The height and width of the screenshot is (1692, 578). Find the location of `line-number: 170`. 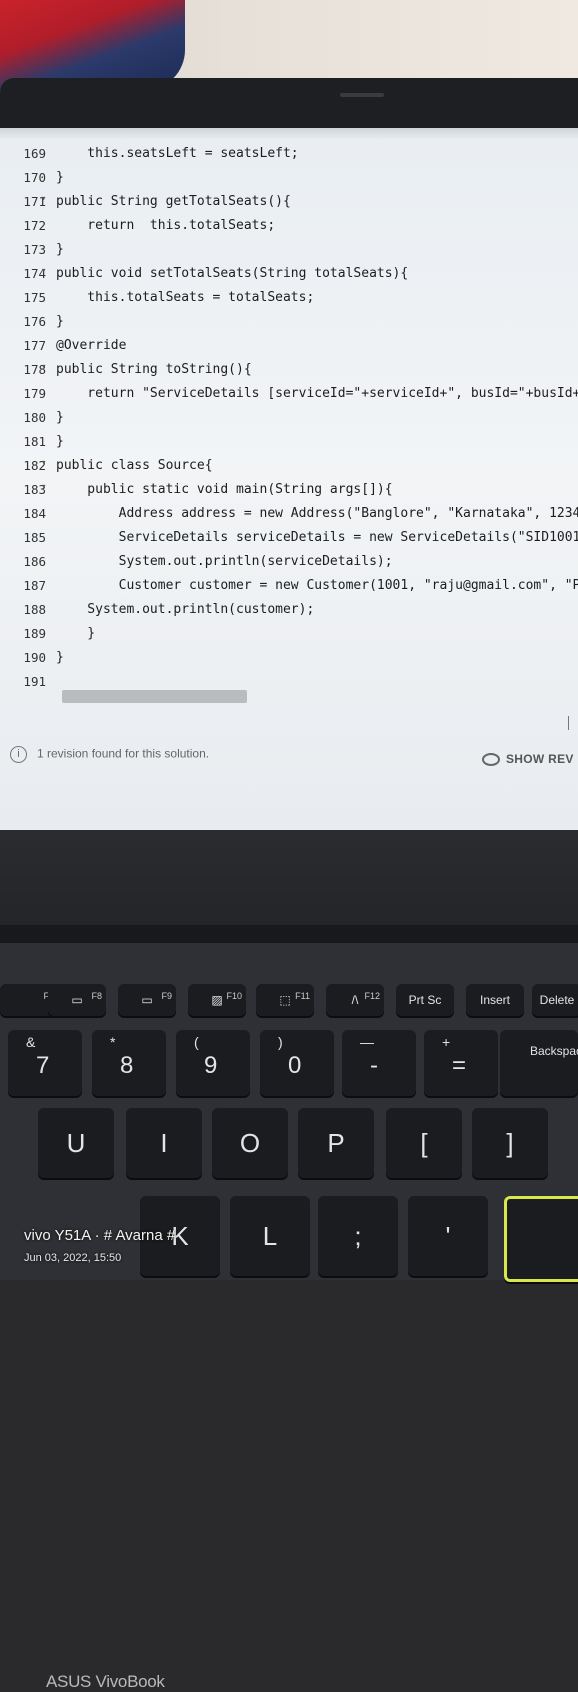

line-number: 170 is located at coordinates (34, 177).